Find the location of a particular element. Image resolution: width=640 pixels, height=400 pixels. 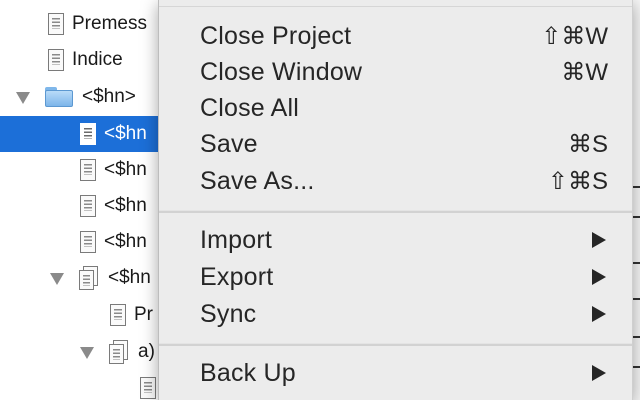

binder-item is located at coordinates (87, 385).